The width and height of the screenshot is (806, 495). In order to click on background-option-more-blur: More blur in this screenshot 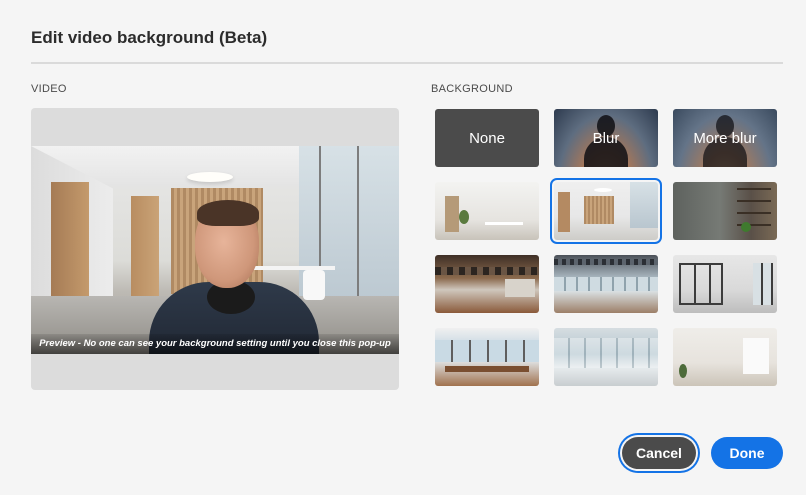, I will do `click(725, 138)`.